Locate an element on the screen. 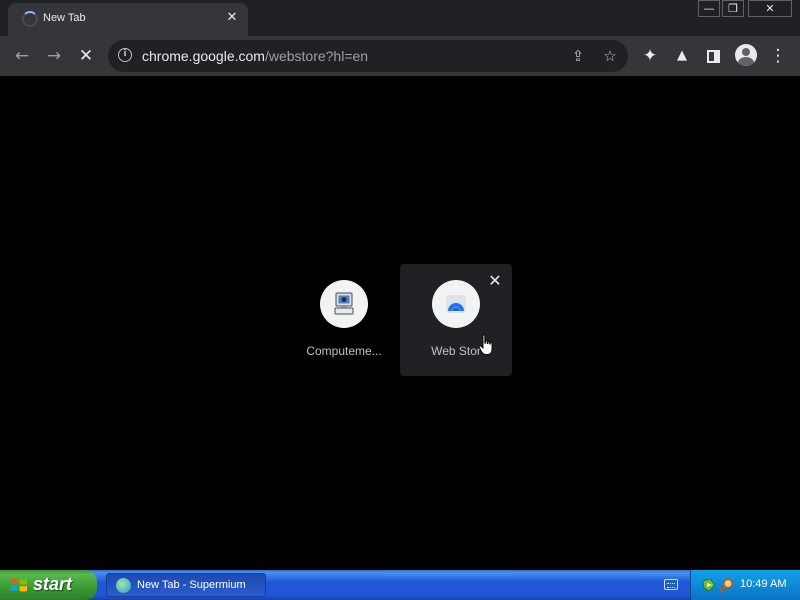 The image size is (800, 600). taskbar-item-label: New Tab - Supermium is located at coordinates (191, 585).